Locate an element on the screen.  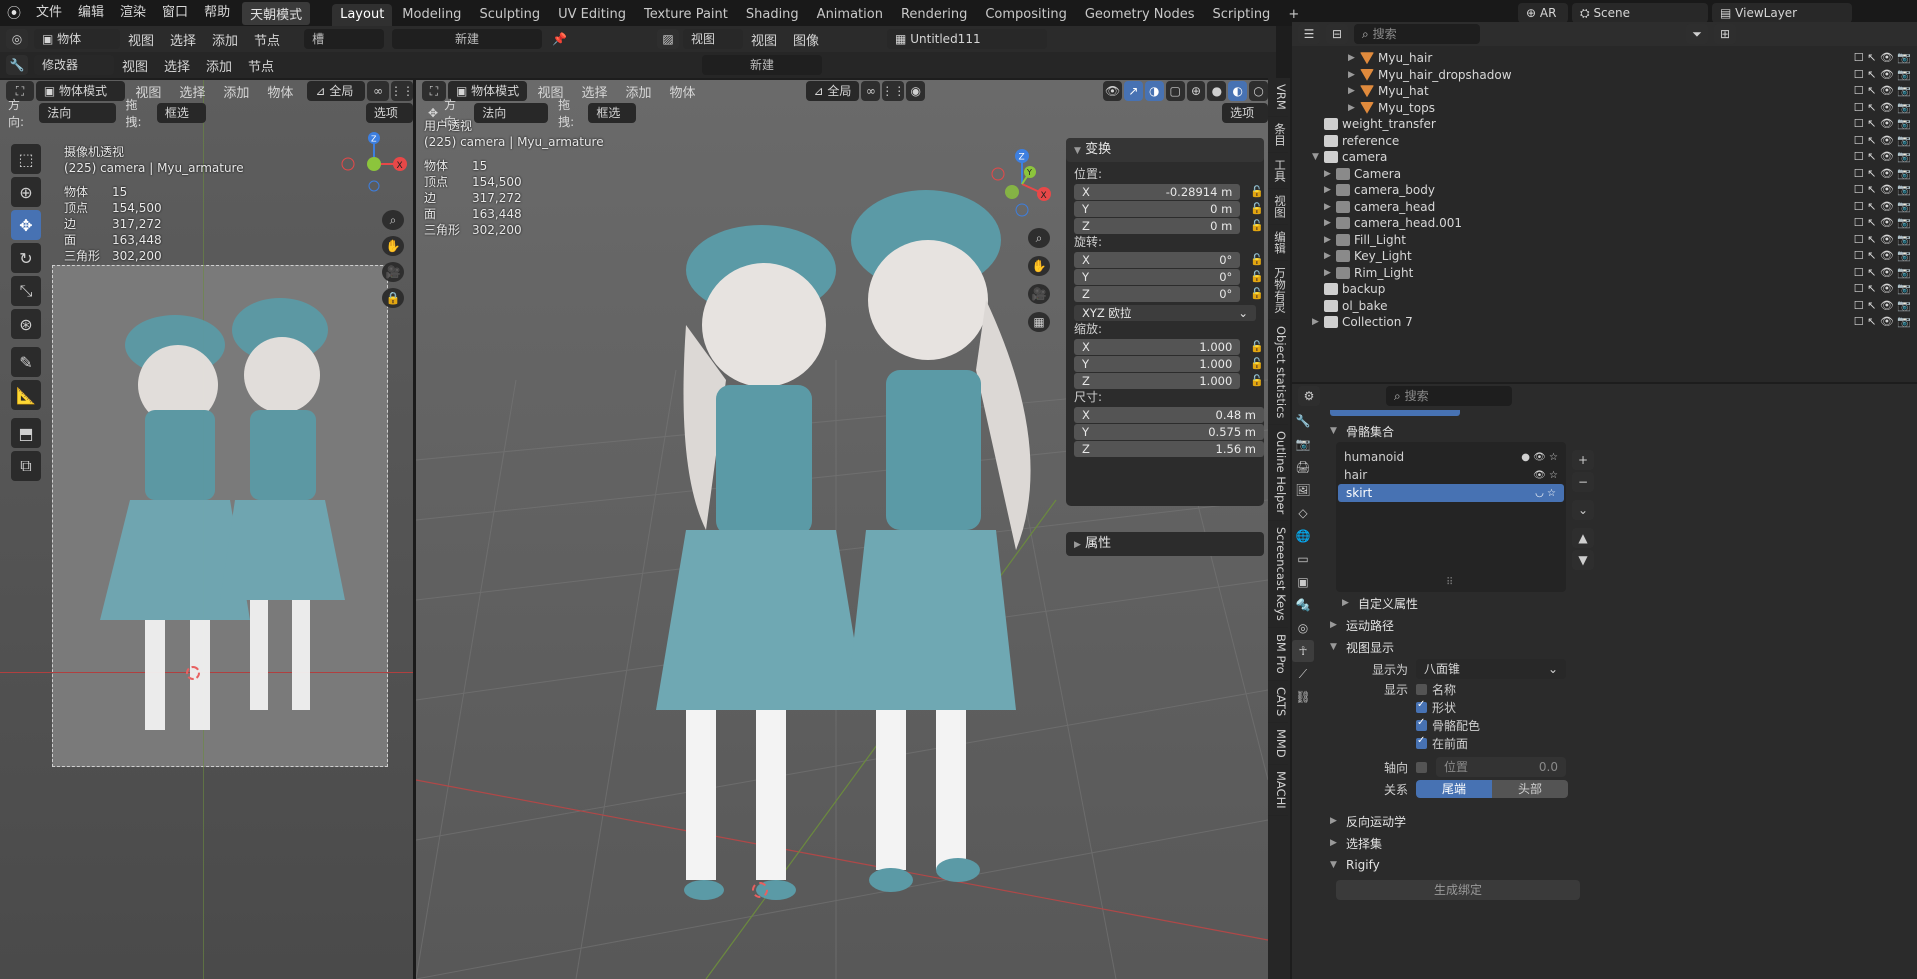
bone-constraint-tab-icon: ⛓ is located at coordinates (1303, 697).